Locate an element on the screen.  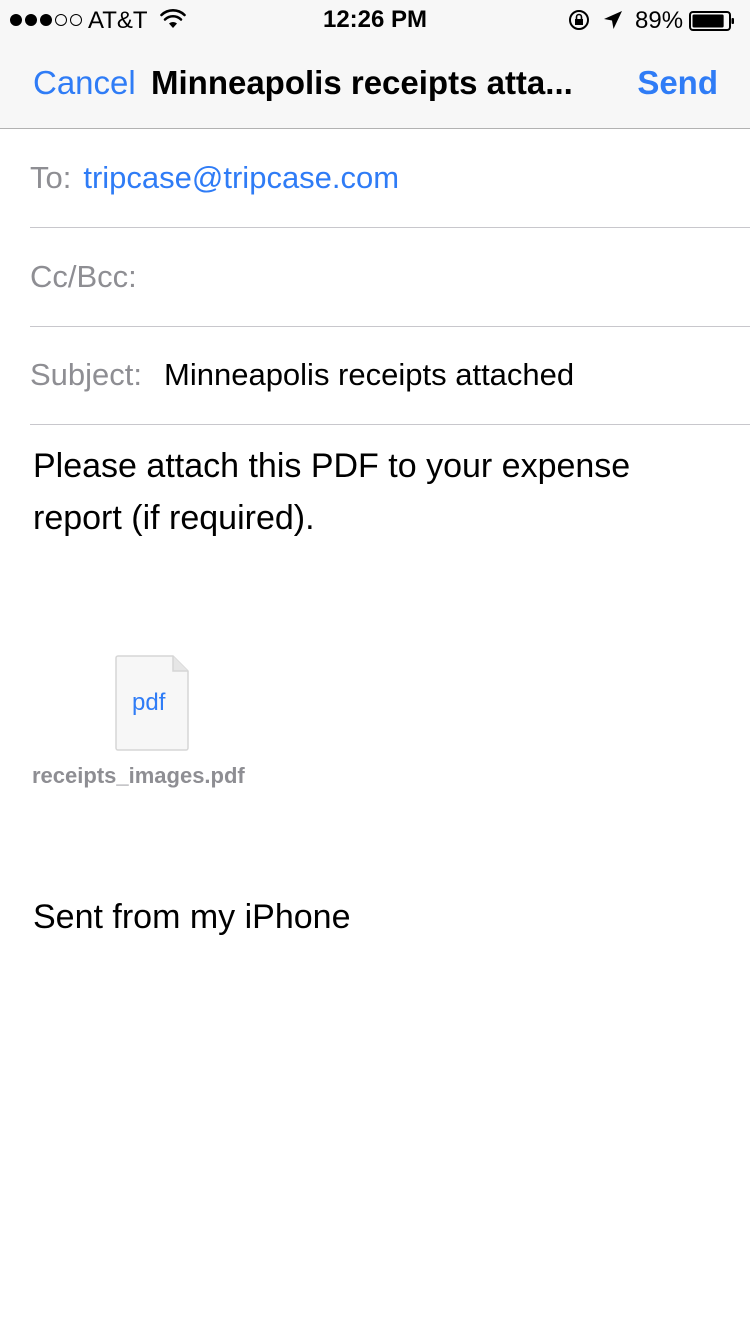
location-arrow-icon is located at coordinates (613, 20).